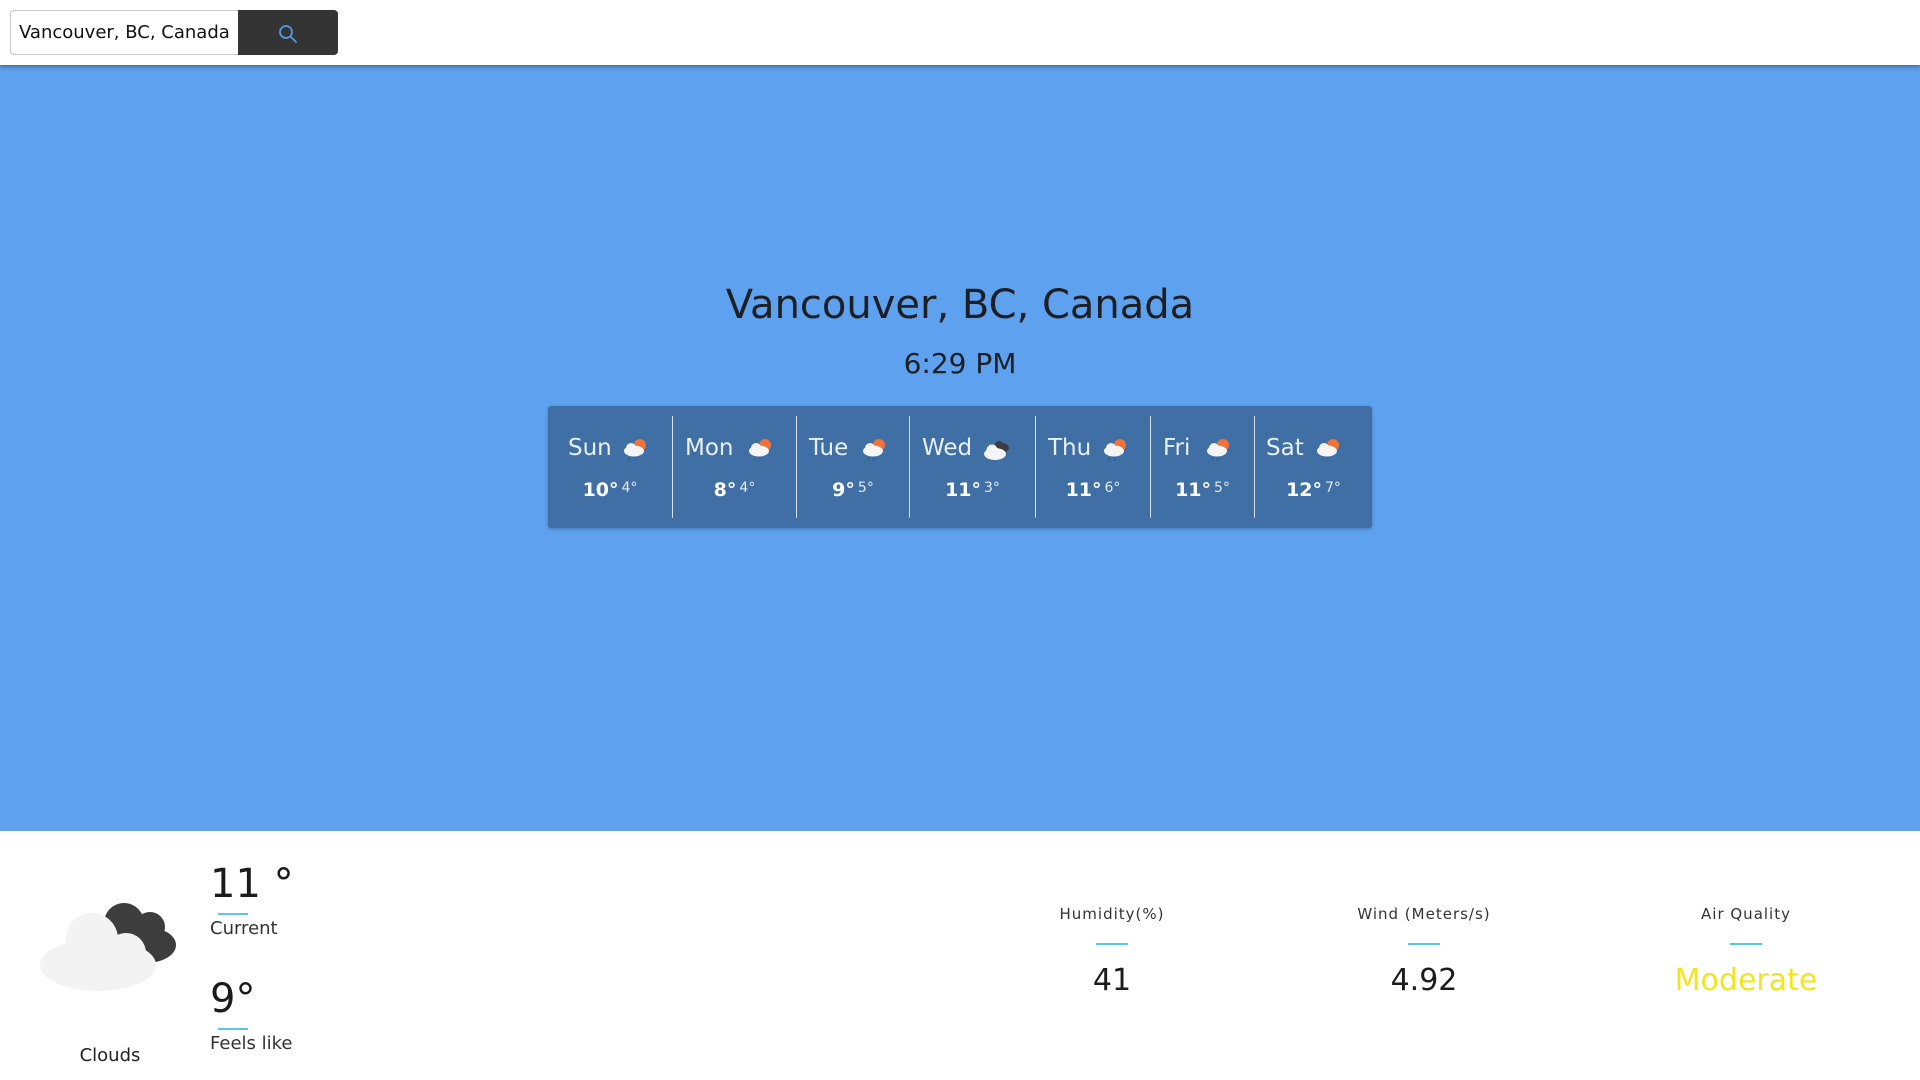  What do you see at coordinates (992, 488) in the screenshot?
I see `forecast-low: 3°` at bounding box center [992, 488].